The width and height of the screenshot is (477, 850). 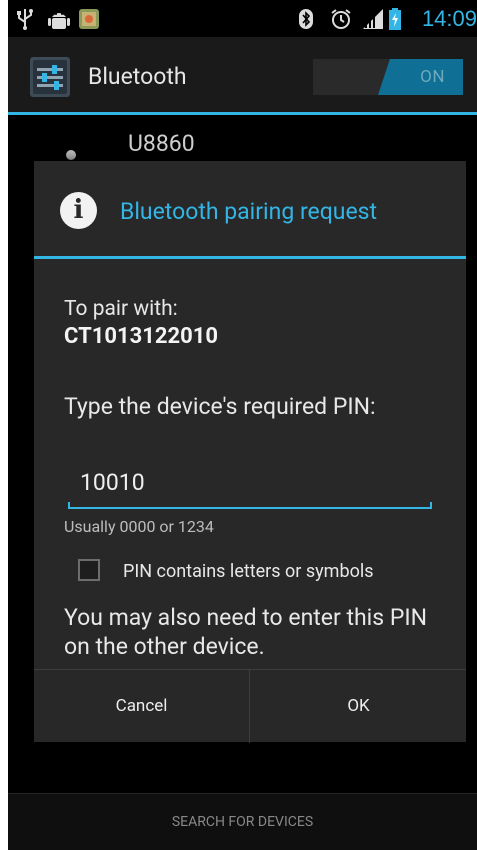 I want to click on dialog-header: i Bluetooth pairing request, so click(x=250, y=210).